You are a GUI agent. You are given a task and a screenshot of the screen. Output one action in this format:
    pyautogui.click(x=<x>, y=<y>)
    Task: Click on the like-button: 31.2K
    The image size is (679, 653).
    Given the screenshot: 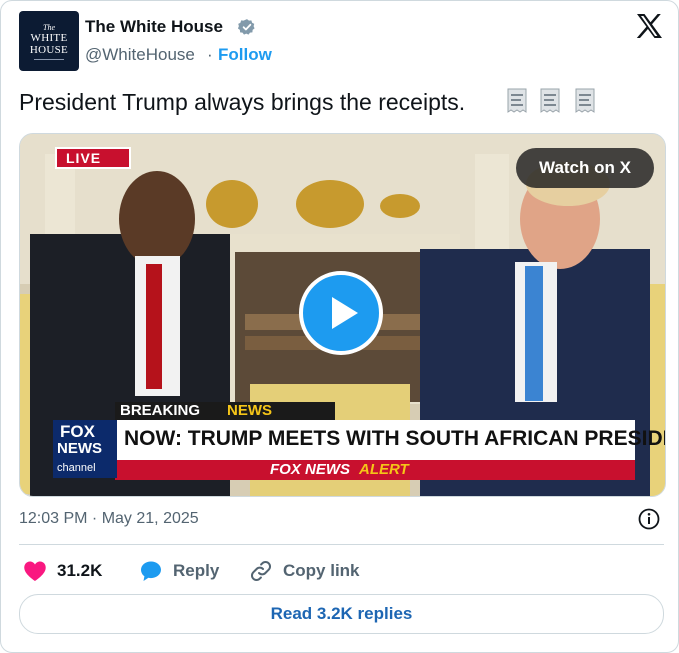 What is the action you would take?
    pyautogui.click(x=62, y=571)
    